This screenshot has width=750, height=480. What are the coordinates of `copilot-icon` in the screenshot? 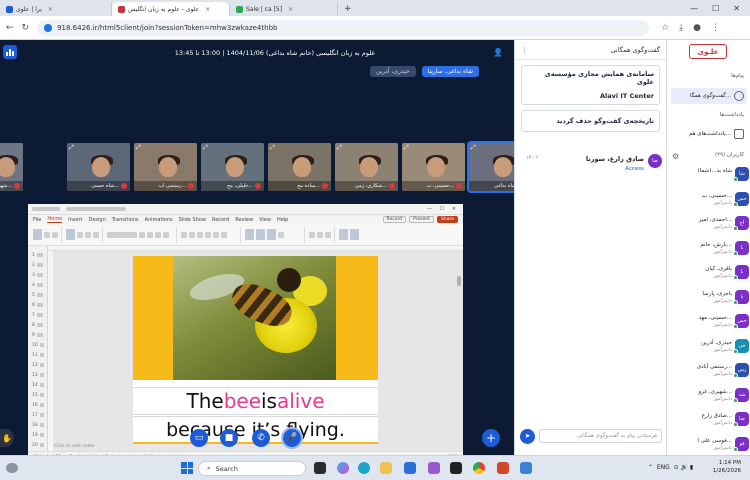 It's located at (343, 468).